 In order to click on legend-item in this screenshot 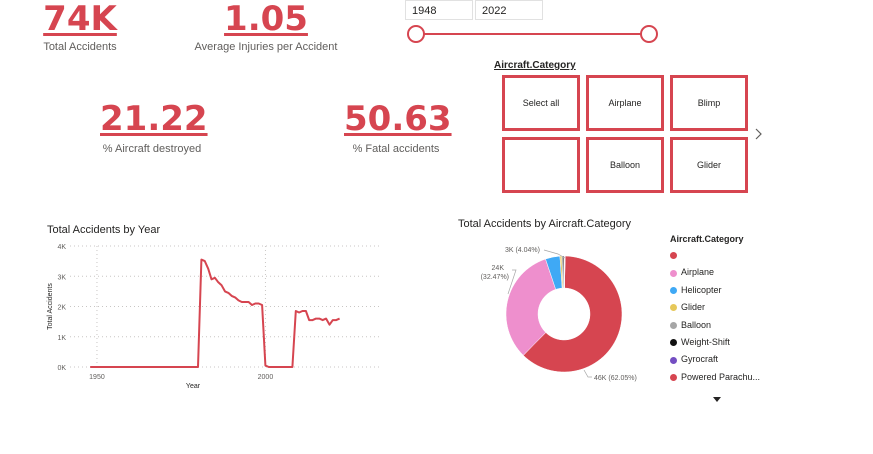, I will do `click(675, 255)`.